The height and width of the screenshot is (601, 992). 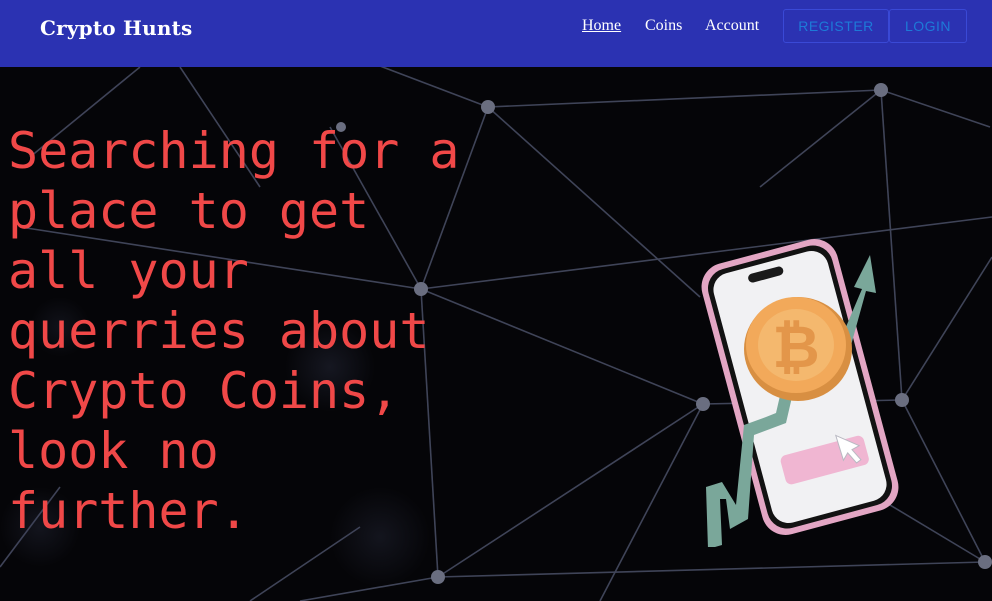 What do you see at coordinates (116, 28) in the screenshot?
I see `brand-logo: Crypto Hunts` at bounding box center [116, 28].